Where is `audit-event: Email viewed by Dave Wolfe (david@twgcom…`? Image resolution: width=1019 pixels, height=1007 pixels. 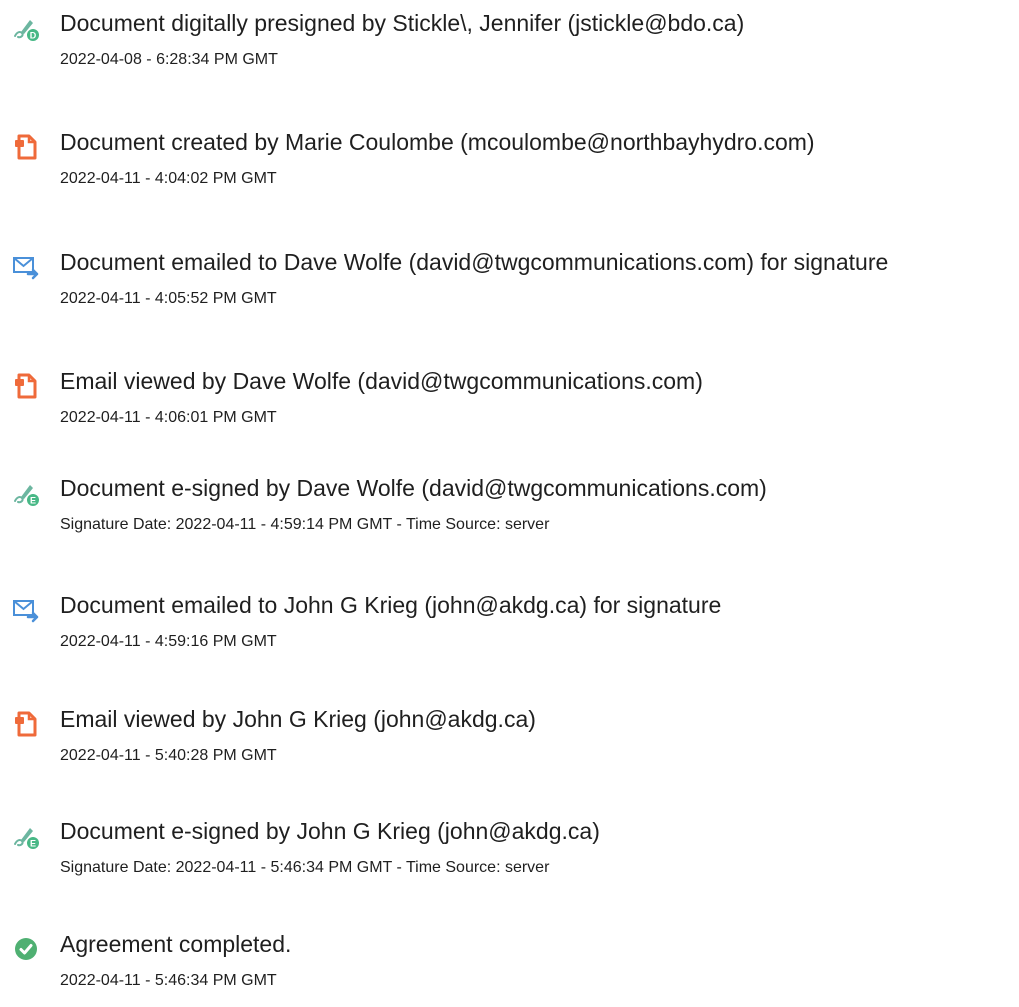 audit-event: Email viewed by Dave Wolfe (david@twgcom… is located at coordinates (509, 404).